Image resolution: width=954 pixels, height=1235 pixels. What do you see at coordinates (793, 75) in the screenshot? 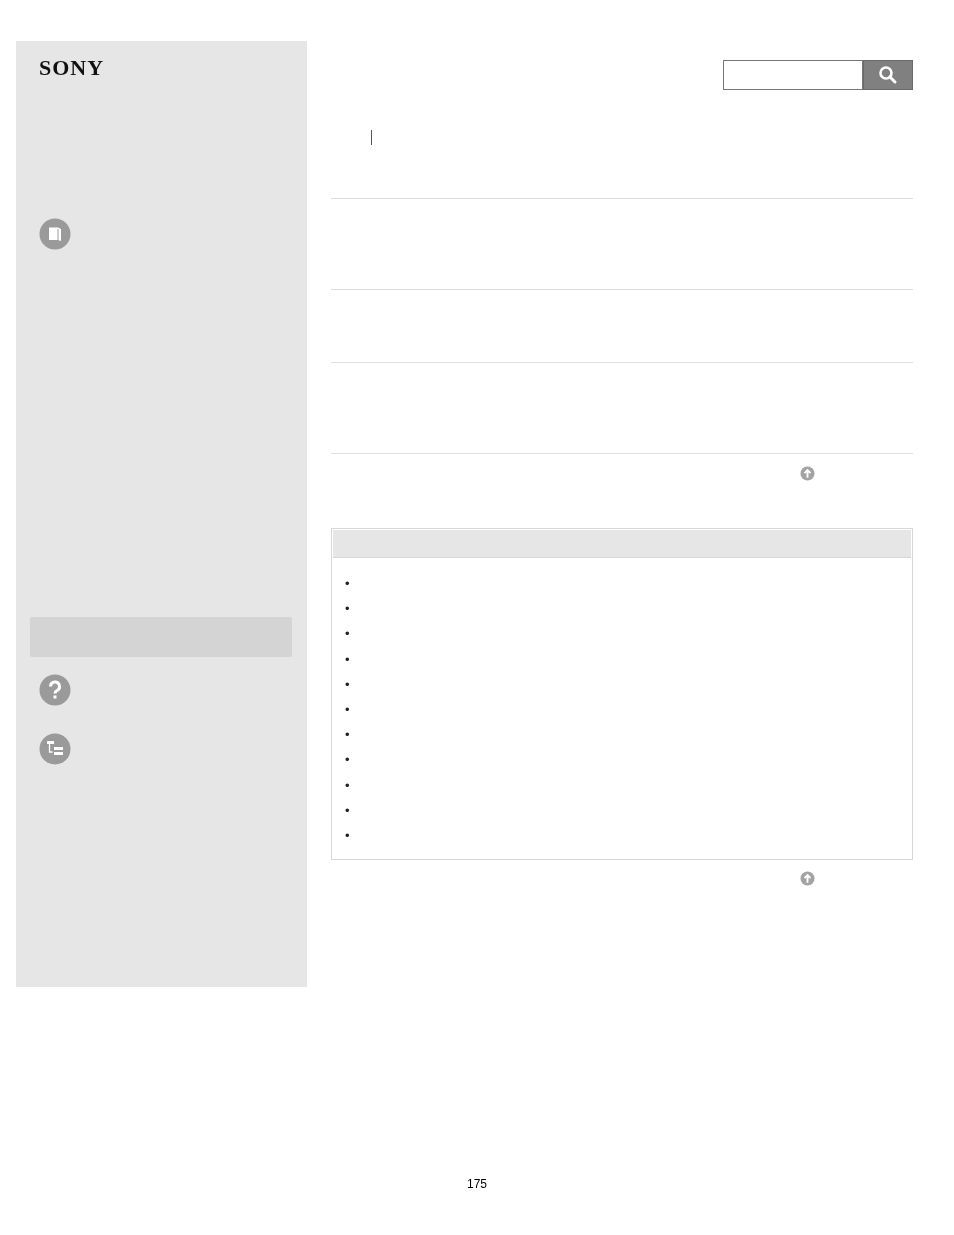
I see `search-field` at bounding box center [793, 75].